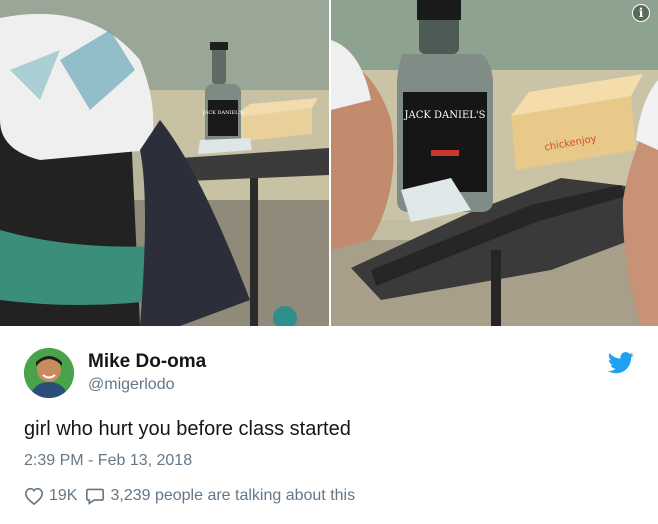 The width and height of the screenshot is (658, 524). I want to click on tweet-timestamp: 2:39 PM - Feb 13, 2018, so click(108, 461).